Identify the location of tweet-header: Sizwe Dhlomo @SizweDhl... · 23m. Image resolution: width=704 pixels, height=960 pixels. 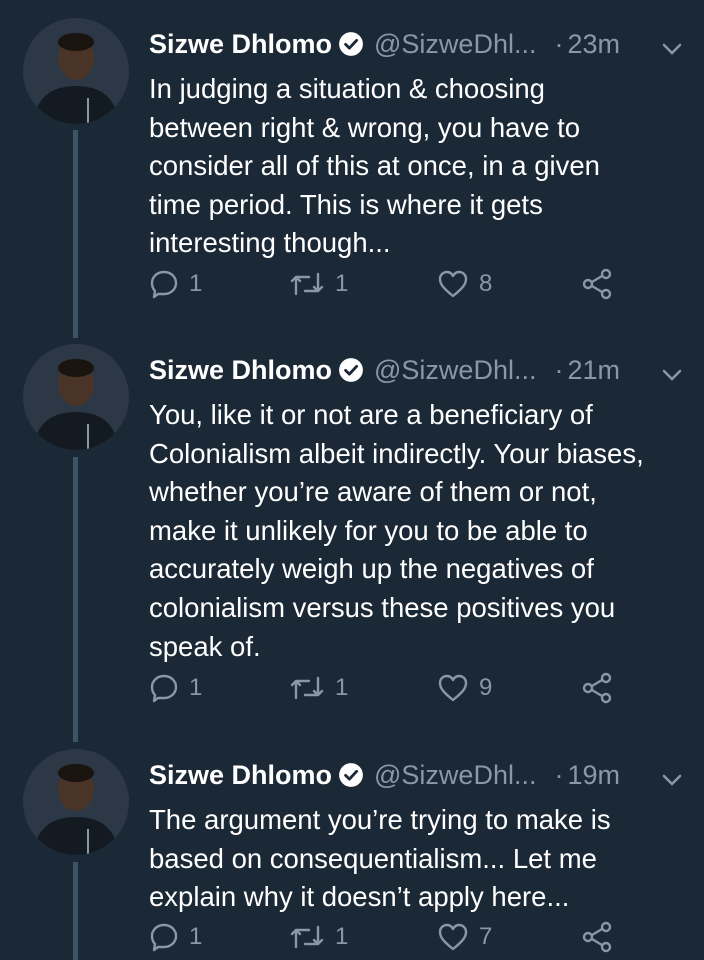
(416, 44).